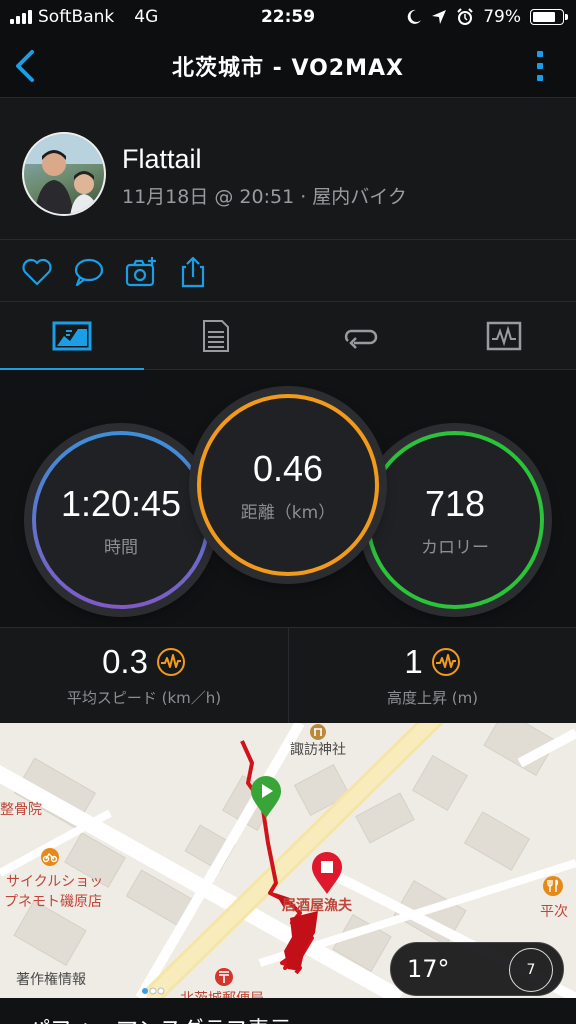 Image resolution: width=576 pixels, height=1024 pixels. What do you see at coordinates (144, 698) in the screenshot?
I see `avg-speed-label: 平均スピード (km／h)` at bounding box center [144, 698].